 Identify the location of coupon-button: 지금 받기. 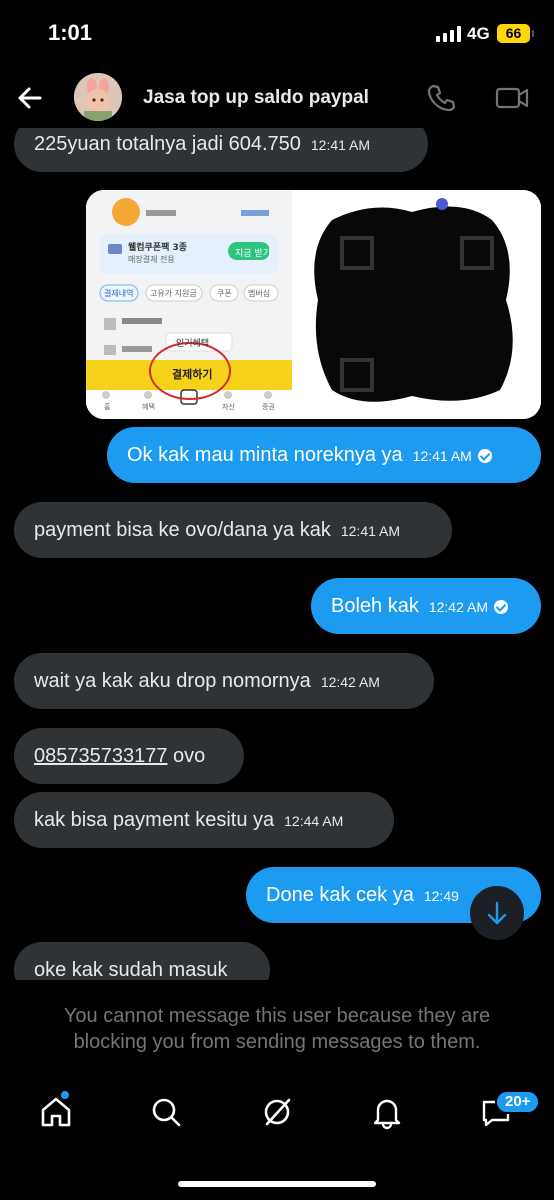
(253, 254).